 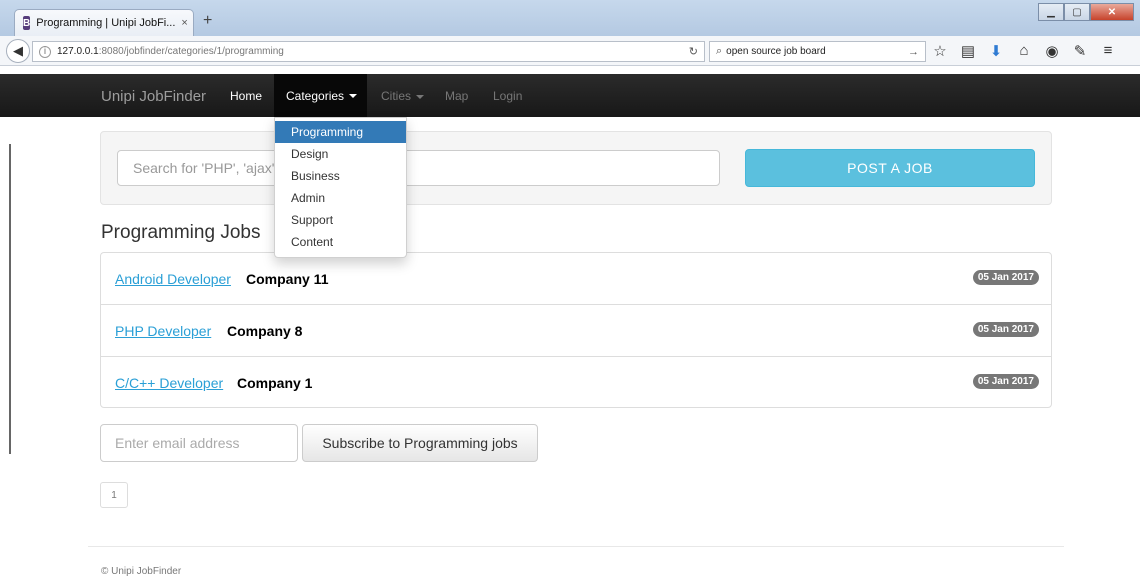 I want to click on page-title: Programming Jobs, so click(x=181, y=232).